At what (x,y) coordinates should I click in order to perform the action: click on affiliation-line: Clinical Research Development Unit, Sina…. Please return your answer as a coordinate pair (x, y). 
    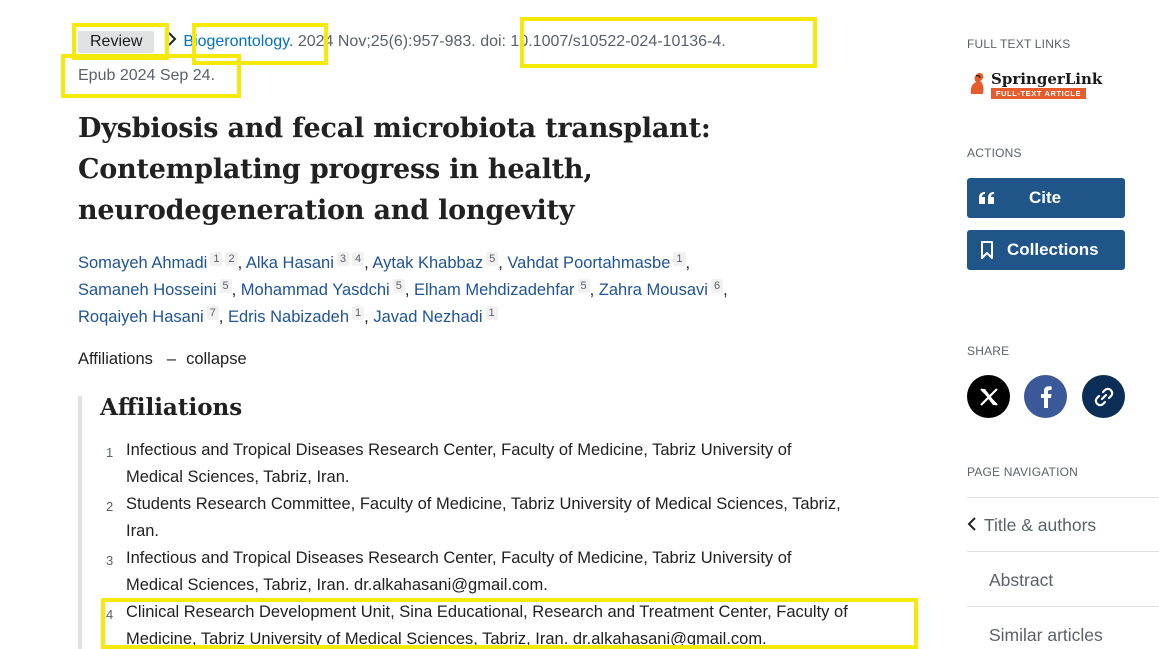
    Looking at the image, I should click on (487, 612).